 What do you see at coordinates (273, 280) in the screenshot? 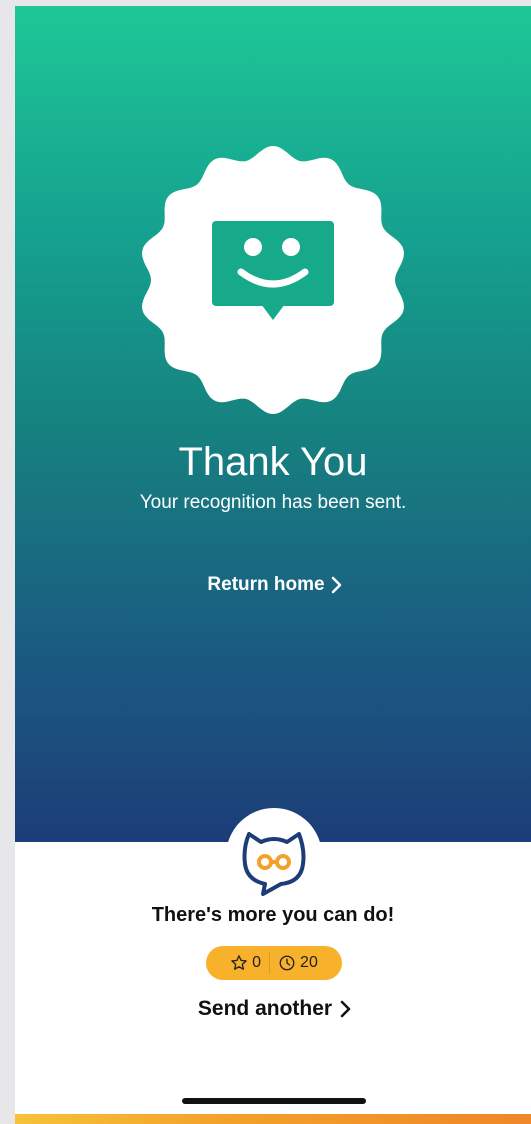
I see `smiley-message-icon` at bounding box center [273, 280].